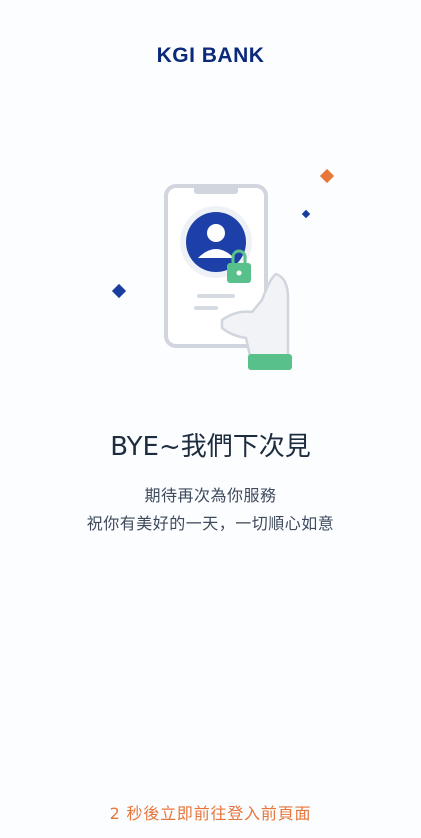 The image size is (421, 838). What do you see at coordinates (306, 214) in the screenshot?
I see `diamond-icon-navy-small` at bounding box center [306, 214].